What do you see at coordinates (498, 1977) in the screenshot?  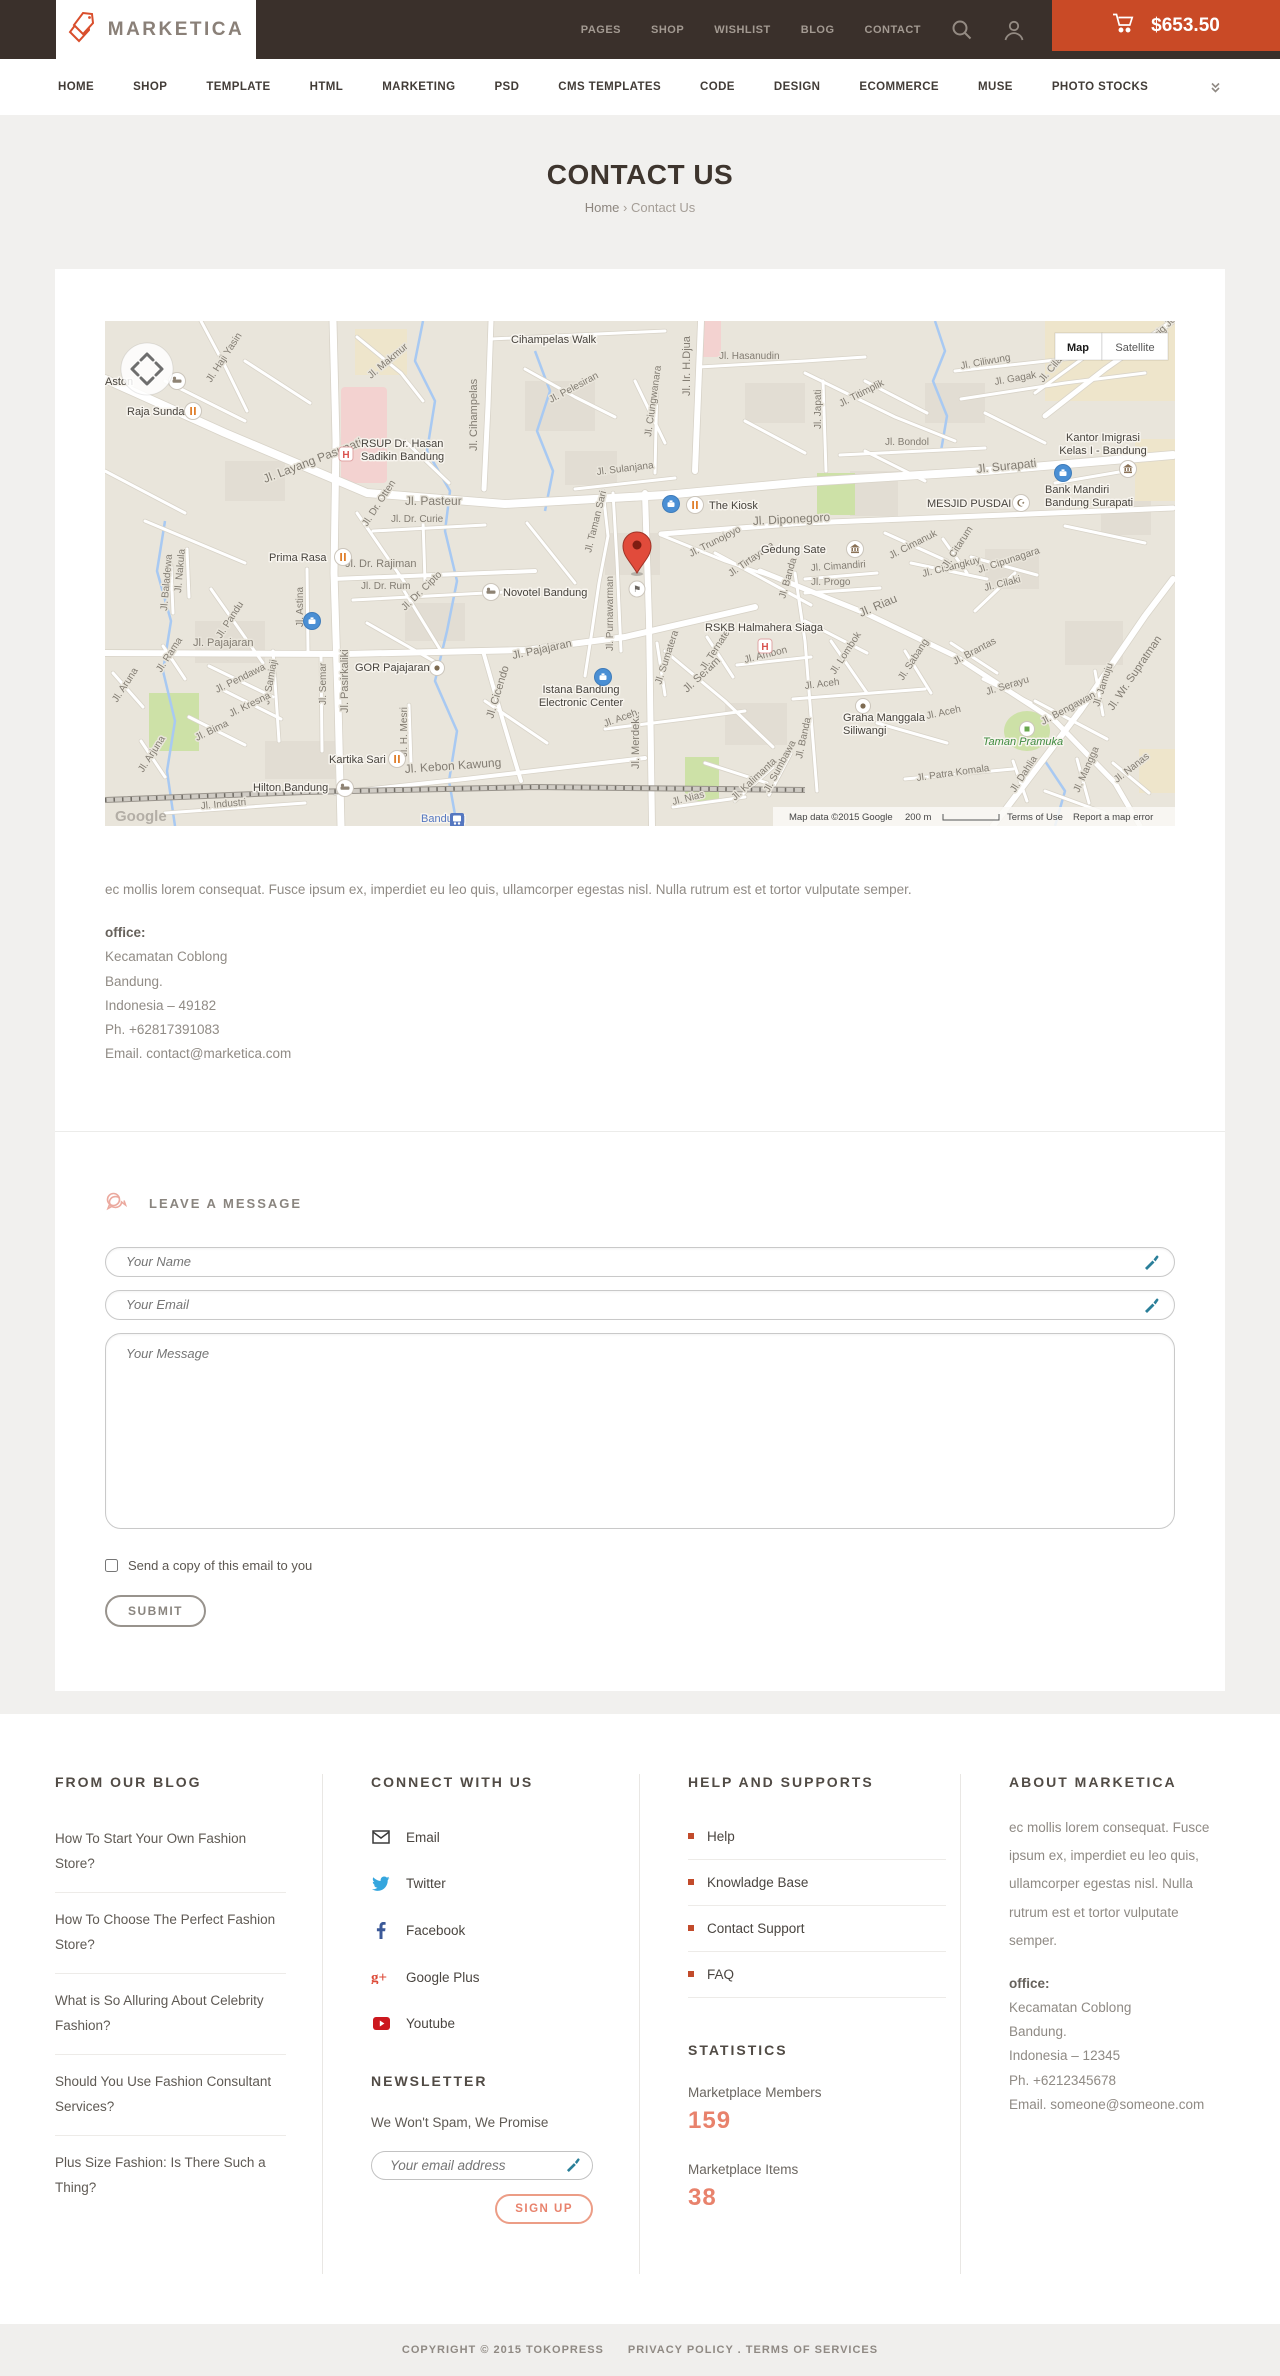 I see `connect-google-plus: g+ Google Plus` at bounding box center [498, 1977].